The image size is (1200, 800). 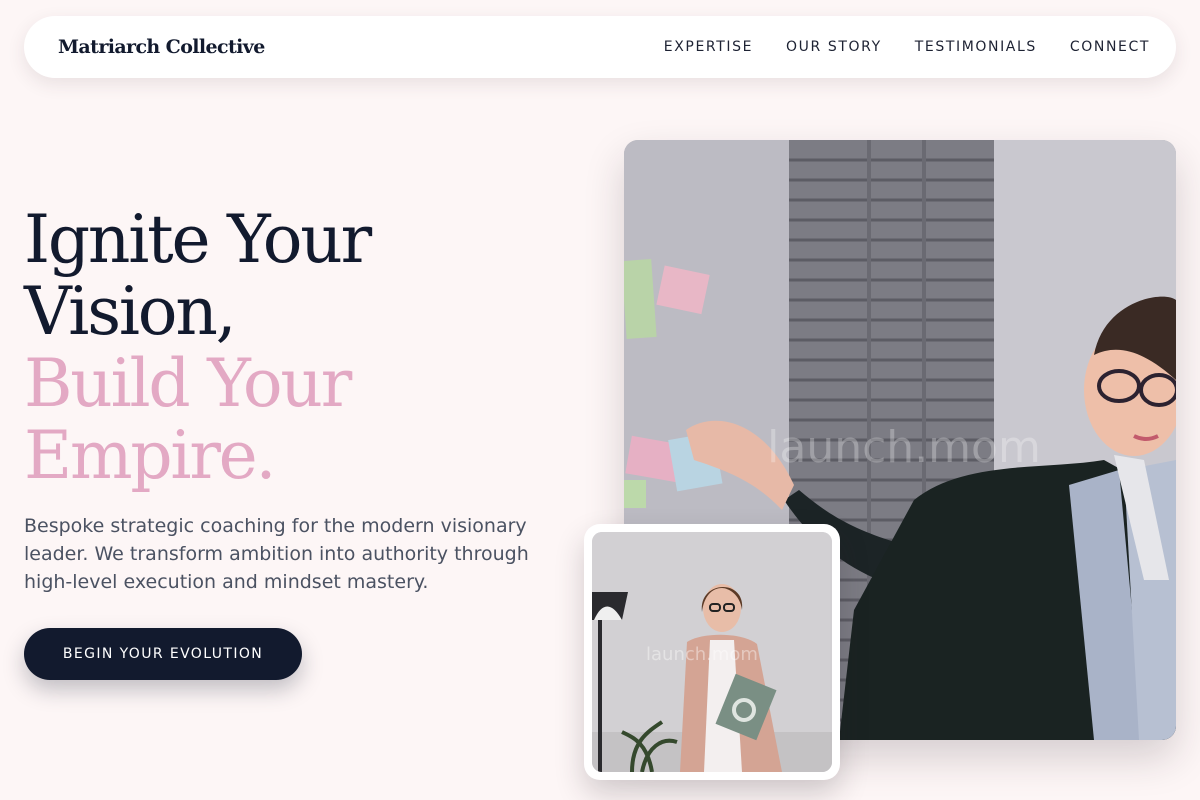 I want to click on hero-secondary-photo: launch.mom, so click(x=712, y=652).